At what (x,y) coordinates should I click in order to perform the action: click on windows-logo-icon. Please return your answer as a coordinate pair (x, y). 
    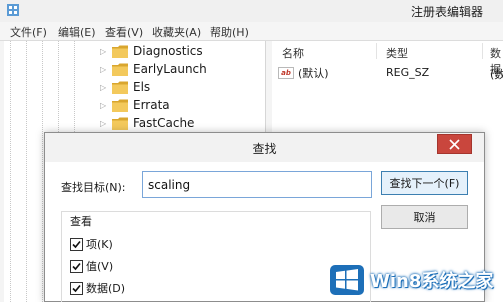
    Looking at the image, I should click on (347, 280).